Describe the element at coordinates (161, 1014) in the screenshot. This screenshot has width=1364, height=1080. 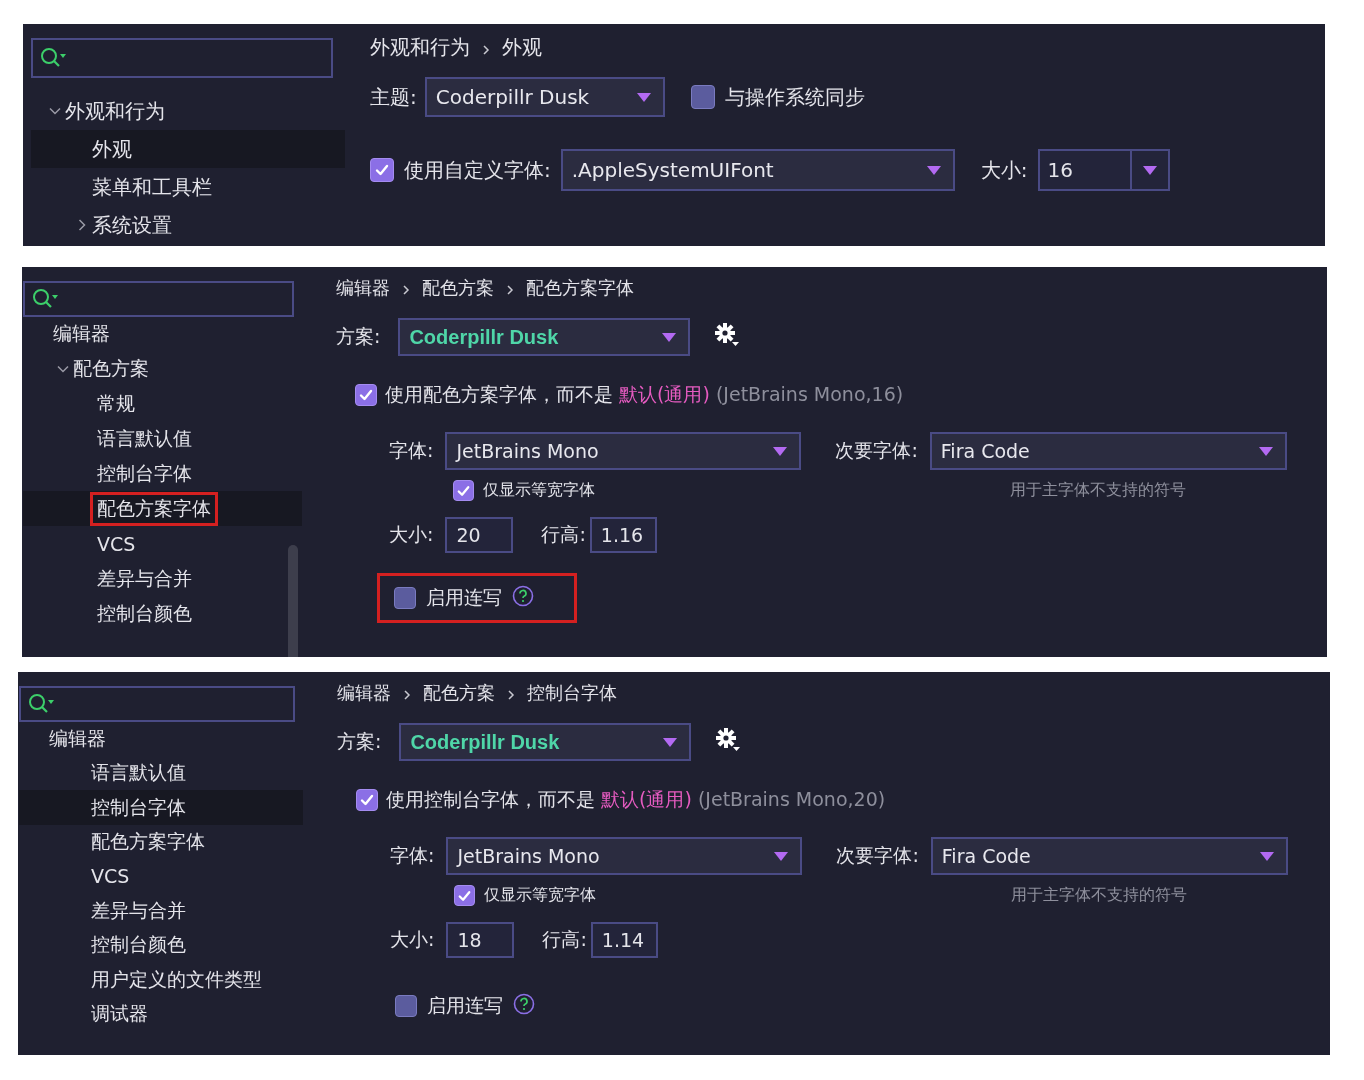
I see `tree-item: 调试器` at that location.